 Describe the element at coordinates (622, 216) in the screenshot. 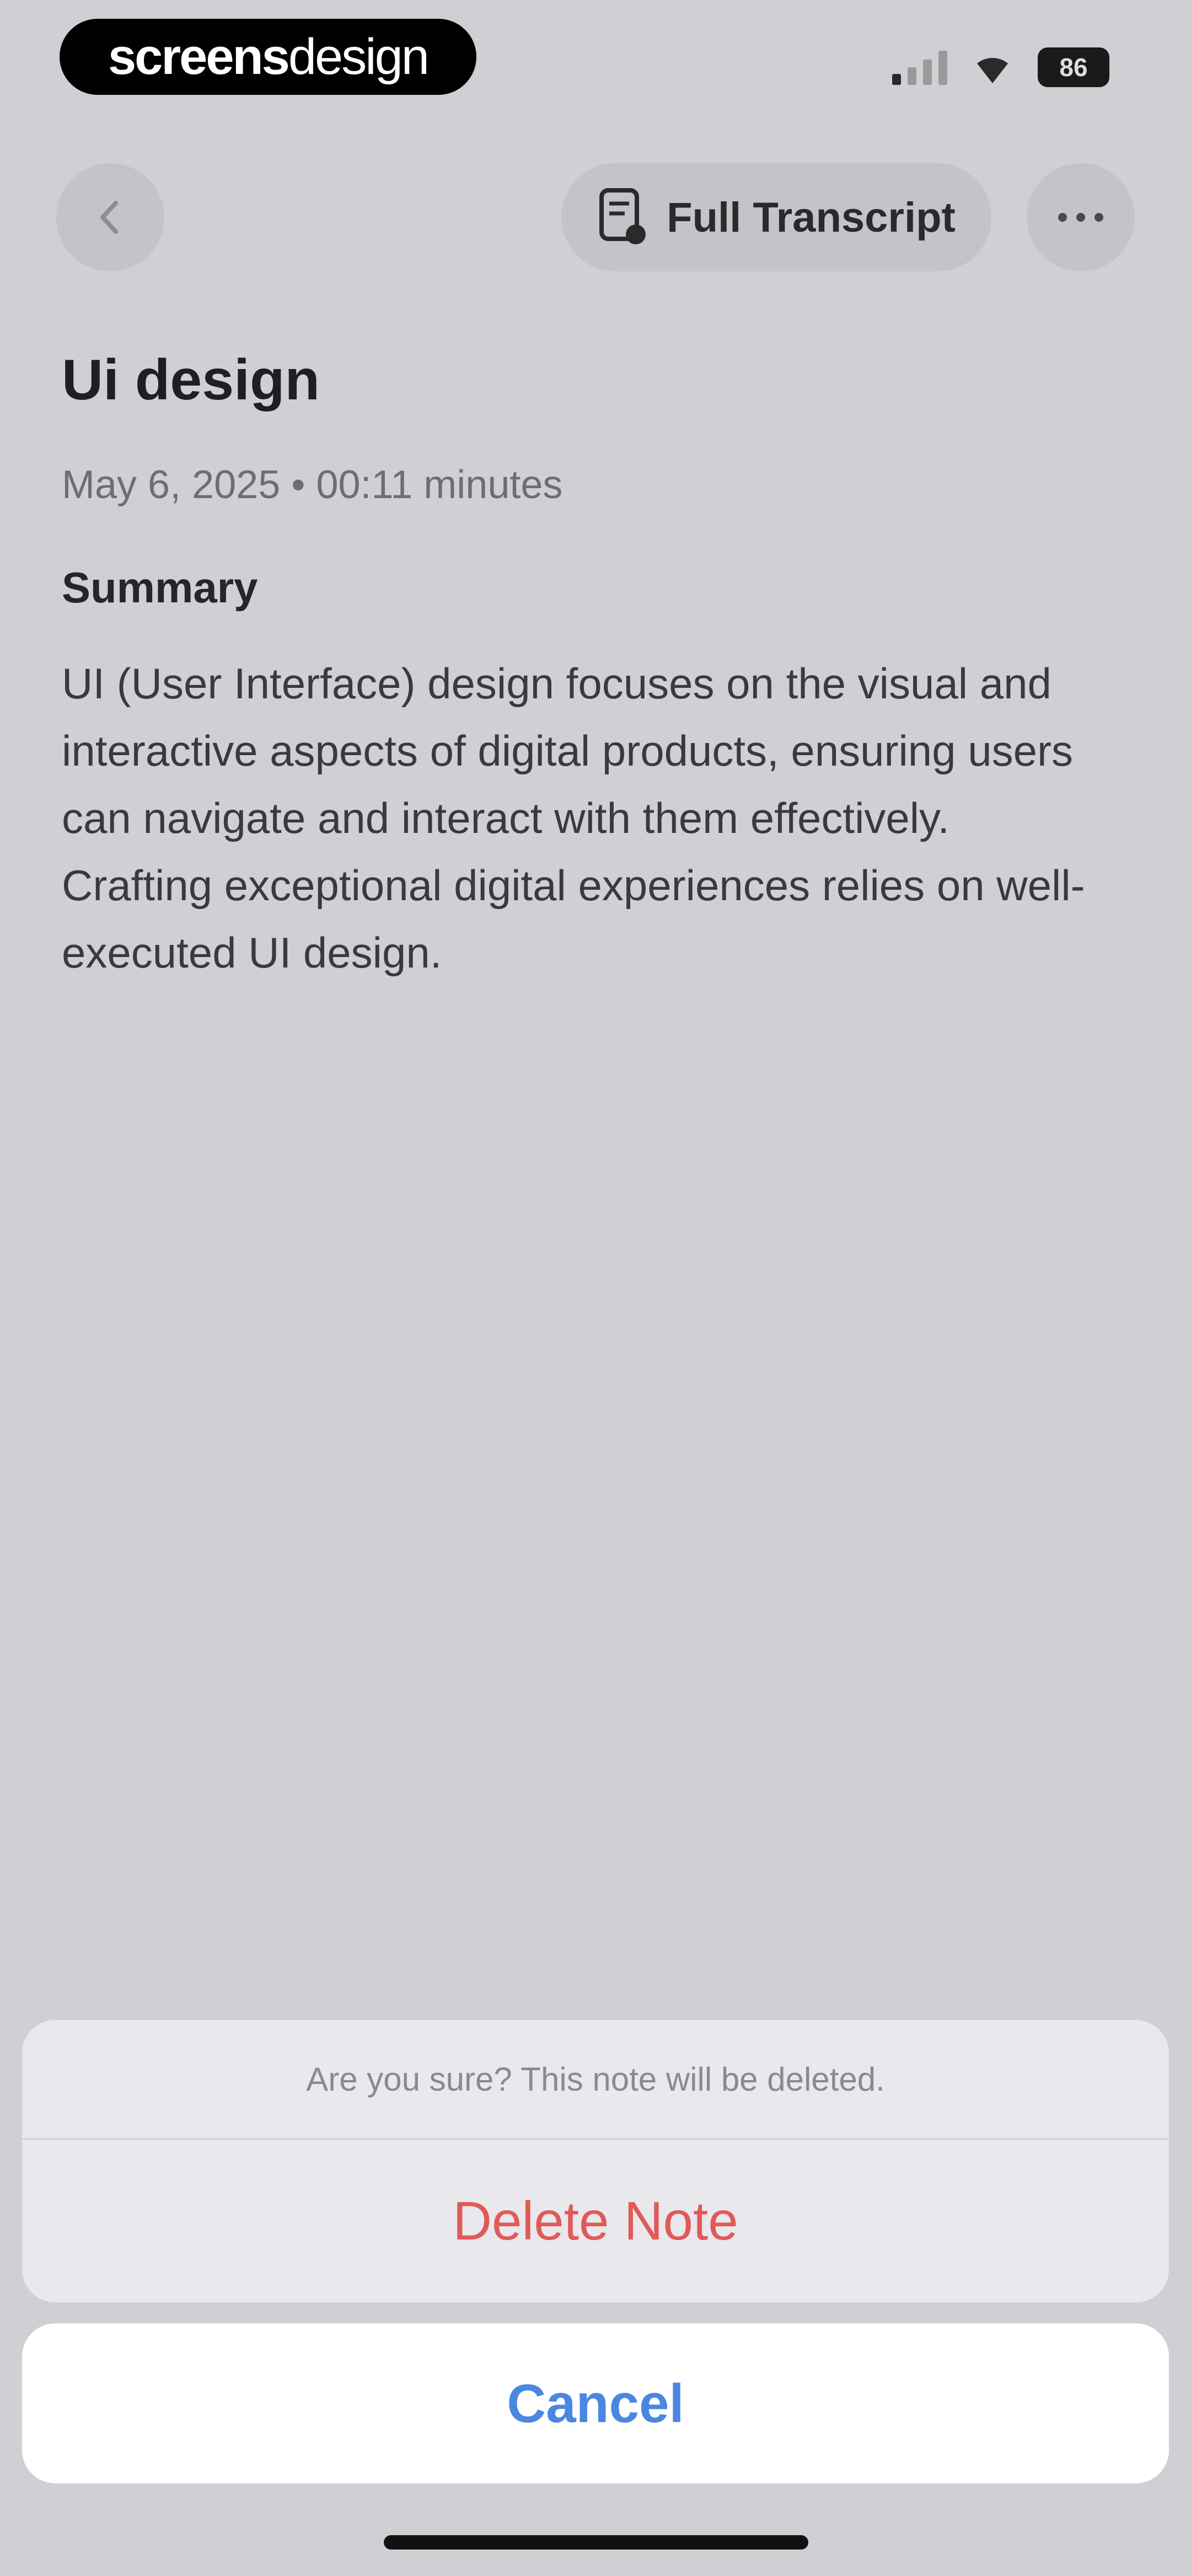

I see `document-icon` at that location.